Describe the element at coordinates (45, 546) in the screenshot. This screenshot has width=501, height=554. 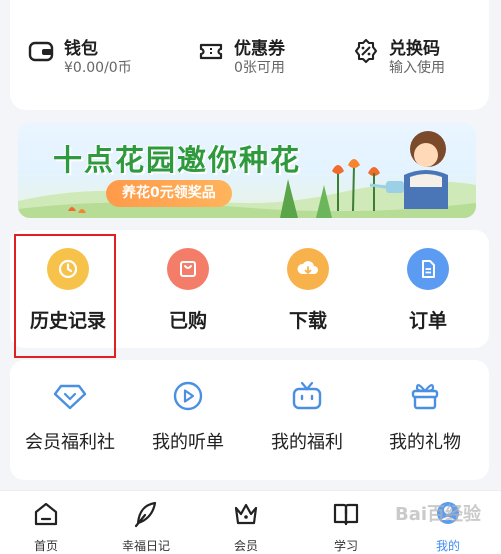
I see `tab-home-label: 首页` at that location.